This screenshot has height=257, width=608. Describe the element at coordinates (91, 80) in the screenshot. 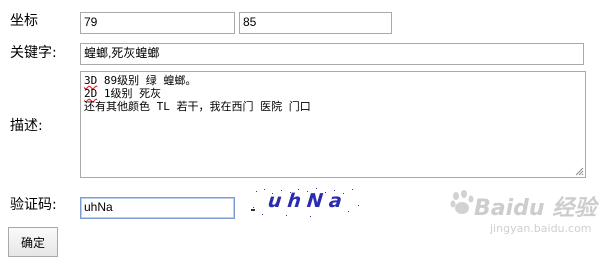

I see `description-line-prefix: 3D` at that location.